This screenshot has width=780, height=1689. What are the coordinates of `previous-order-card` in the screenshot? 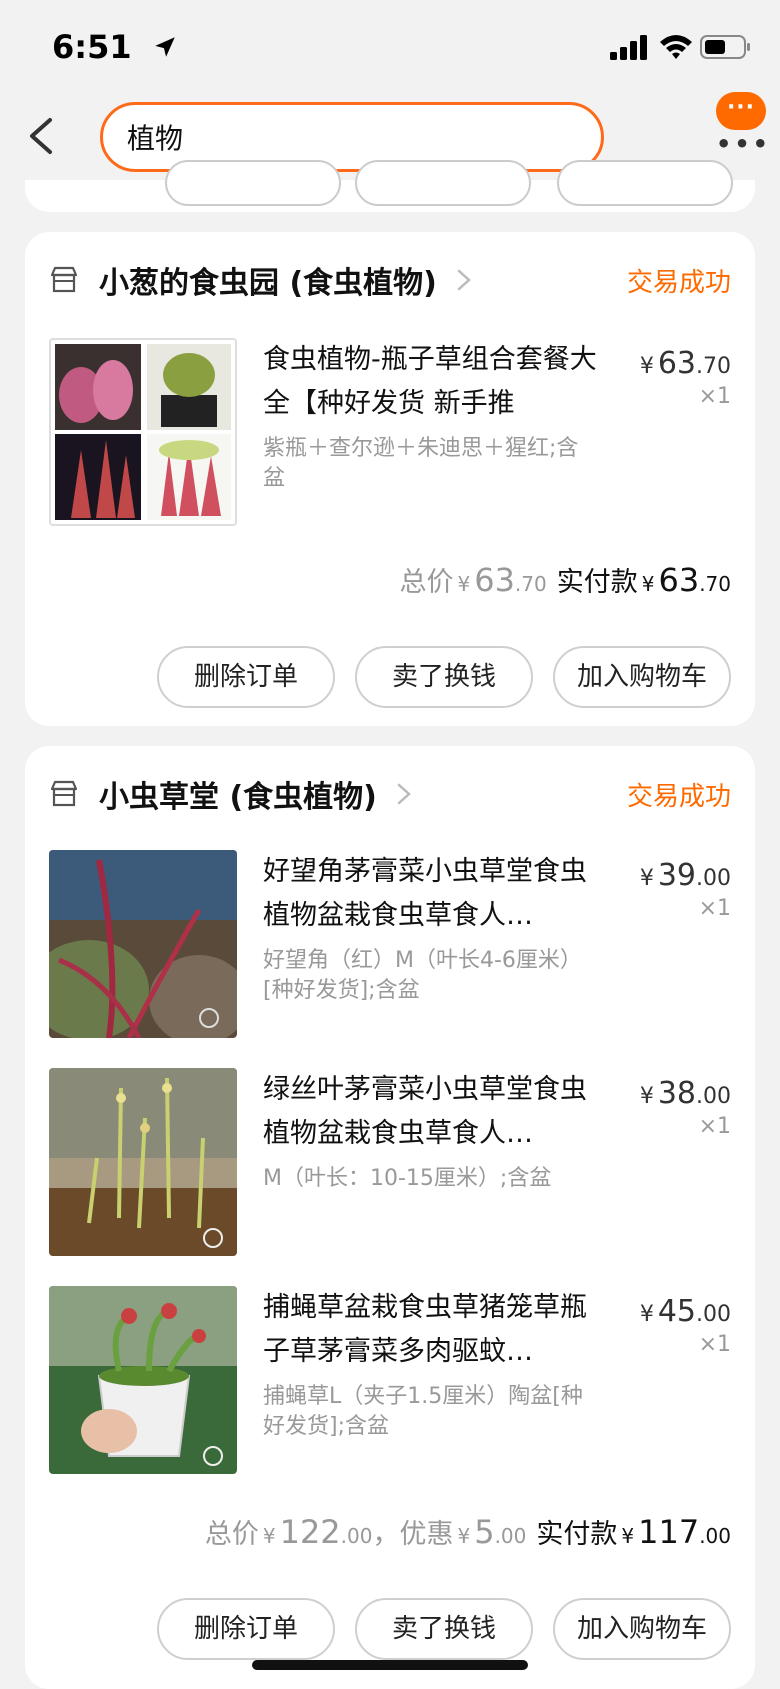 It's located at (390, 186).